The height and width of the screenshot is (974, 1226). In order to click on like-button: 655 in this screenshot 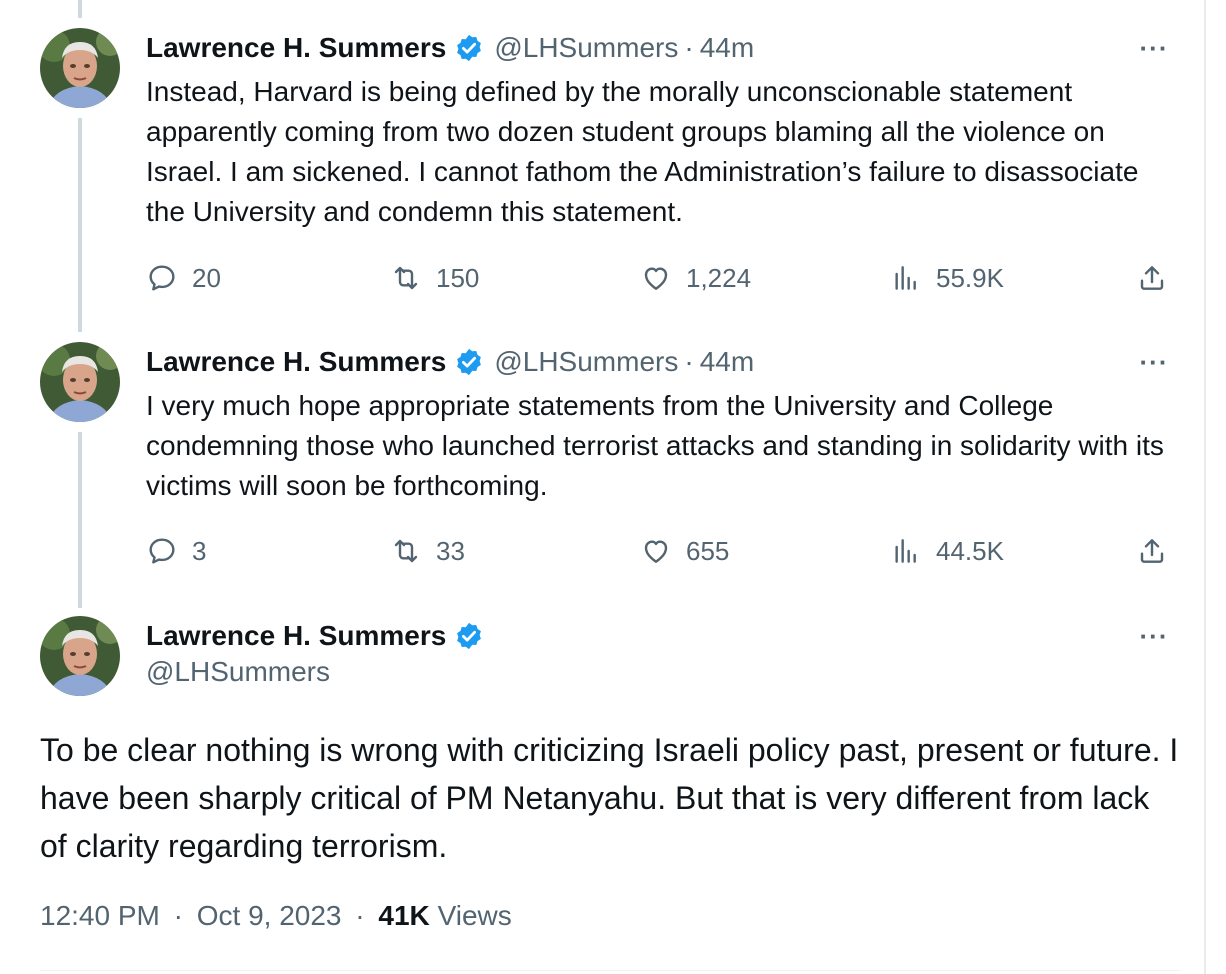, I will do `click(684, 551)`.